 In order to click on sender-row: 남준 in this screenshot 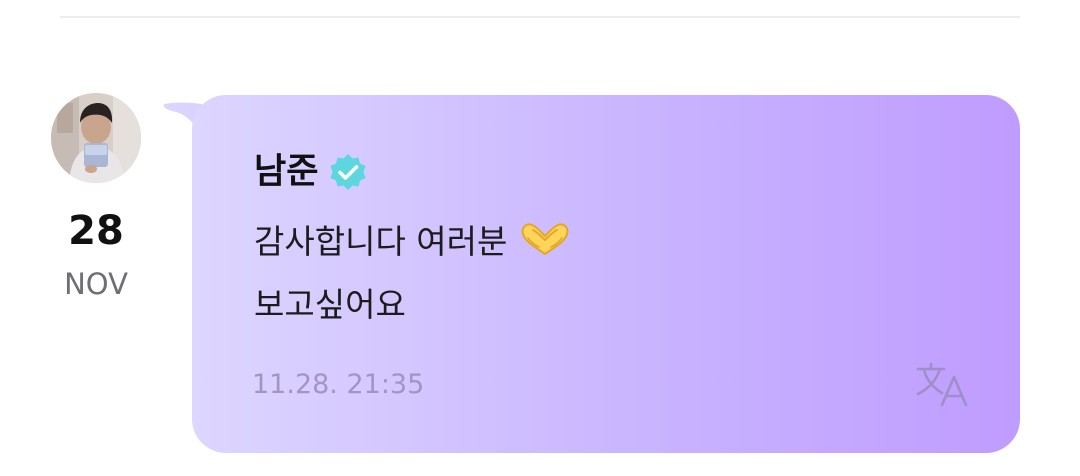, I will do `click(311, 172)`.